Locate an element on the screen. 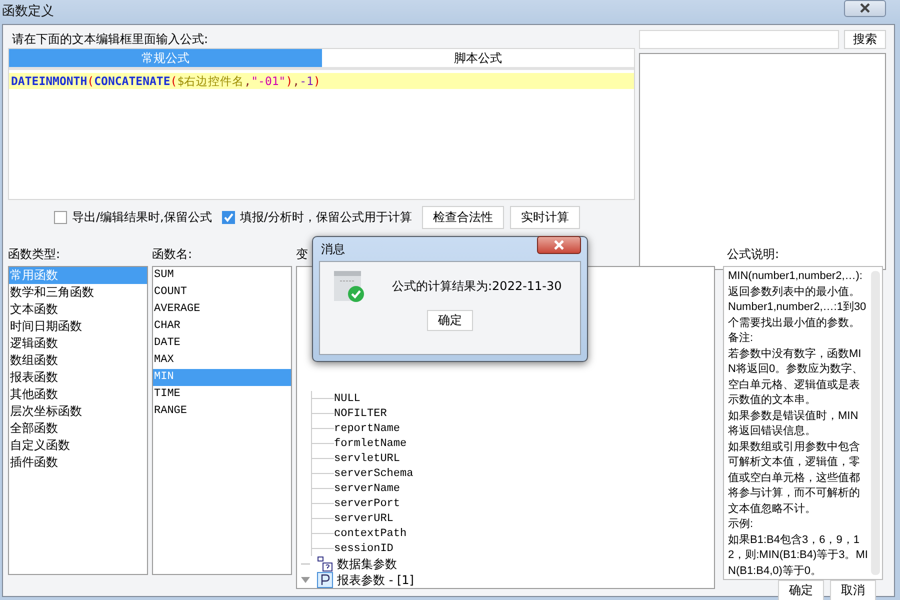 The height and width of the screenshot is (600, 900). tree-item: serverSchema is located at coordinates (374, 474).